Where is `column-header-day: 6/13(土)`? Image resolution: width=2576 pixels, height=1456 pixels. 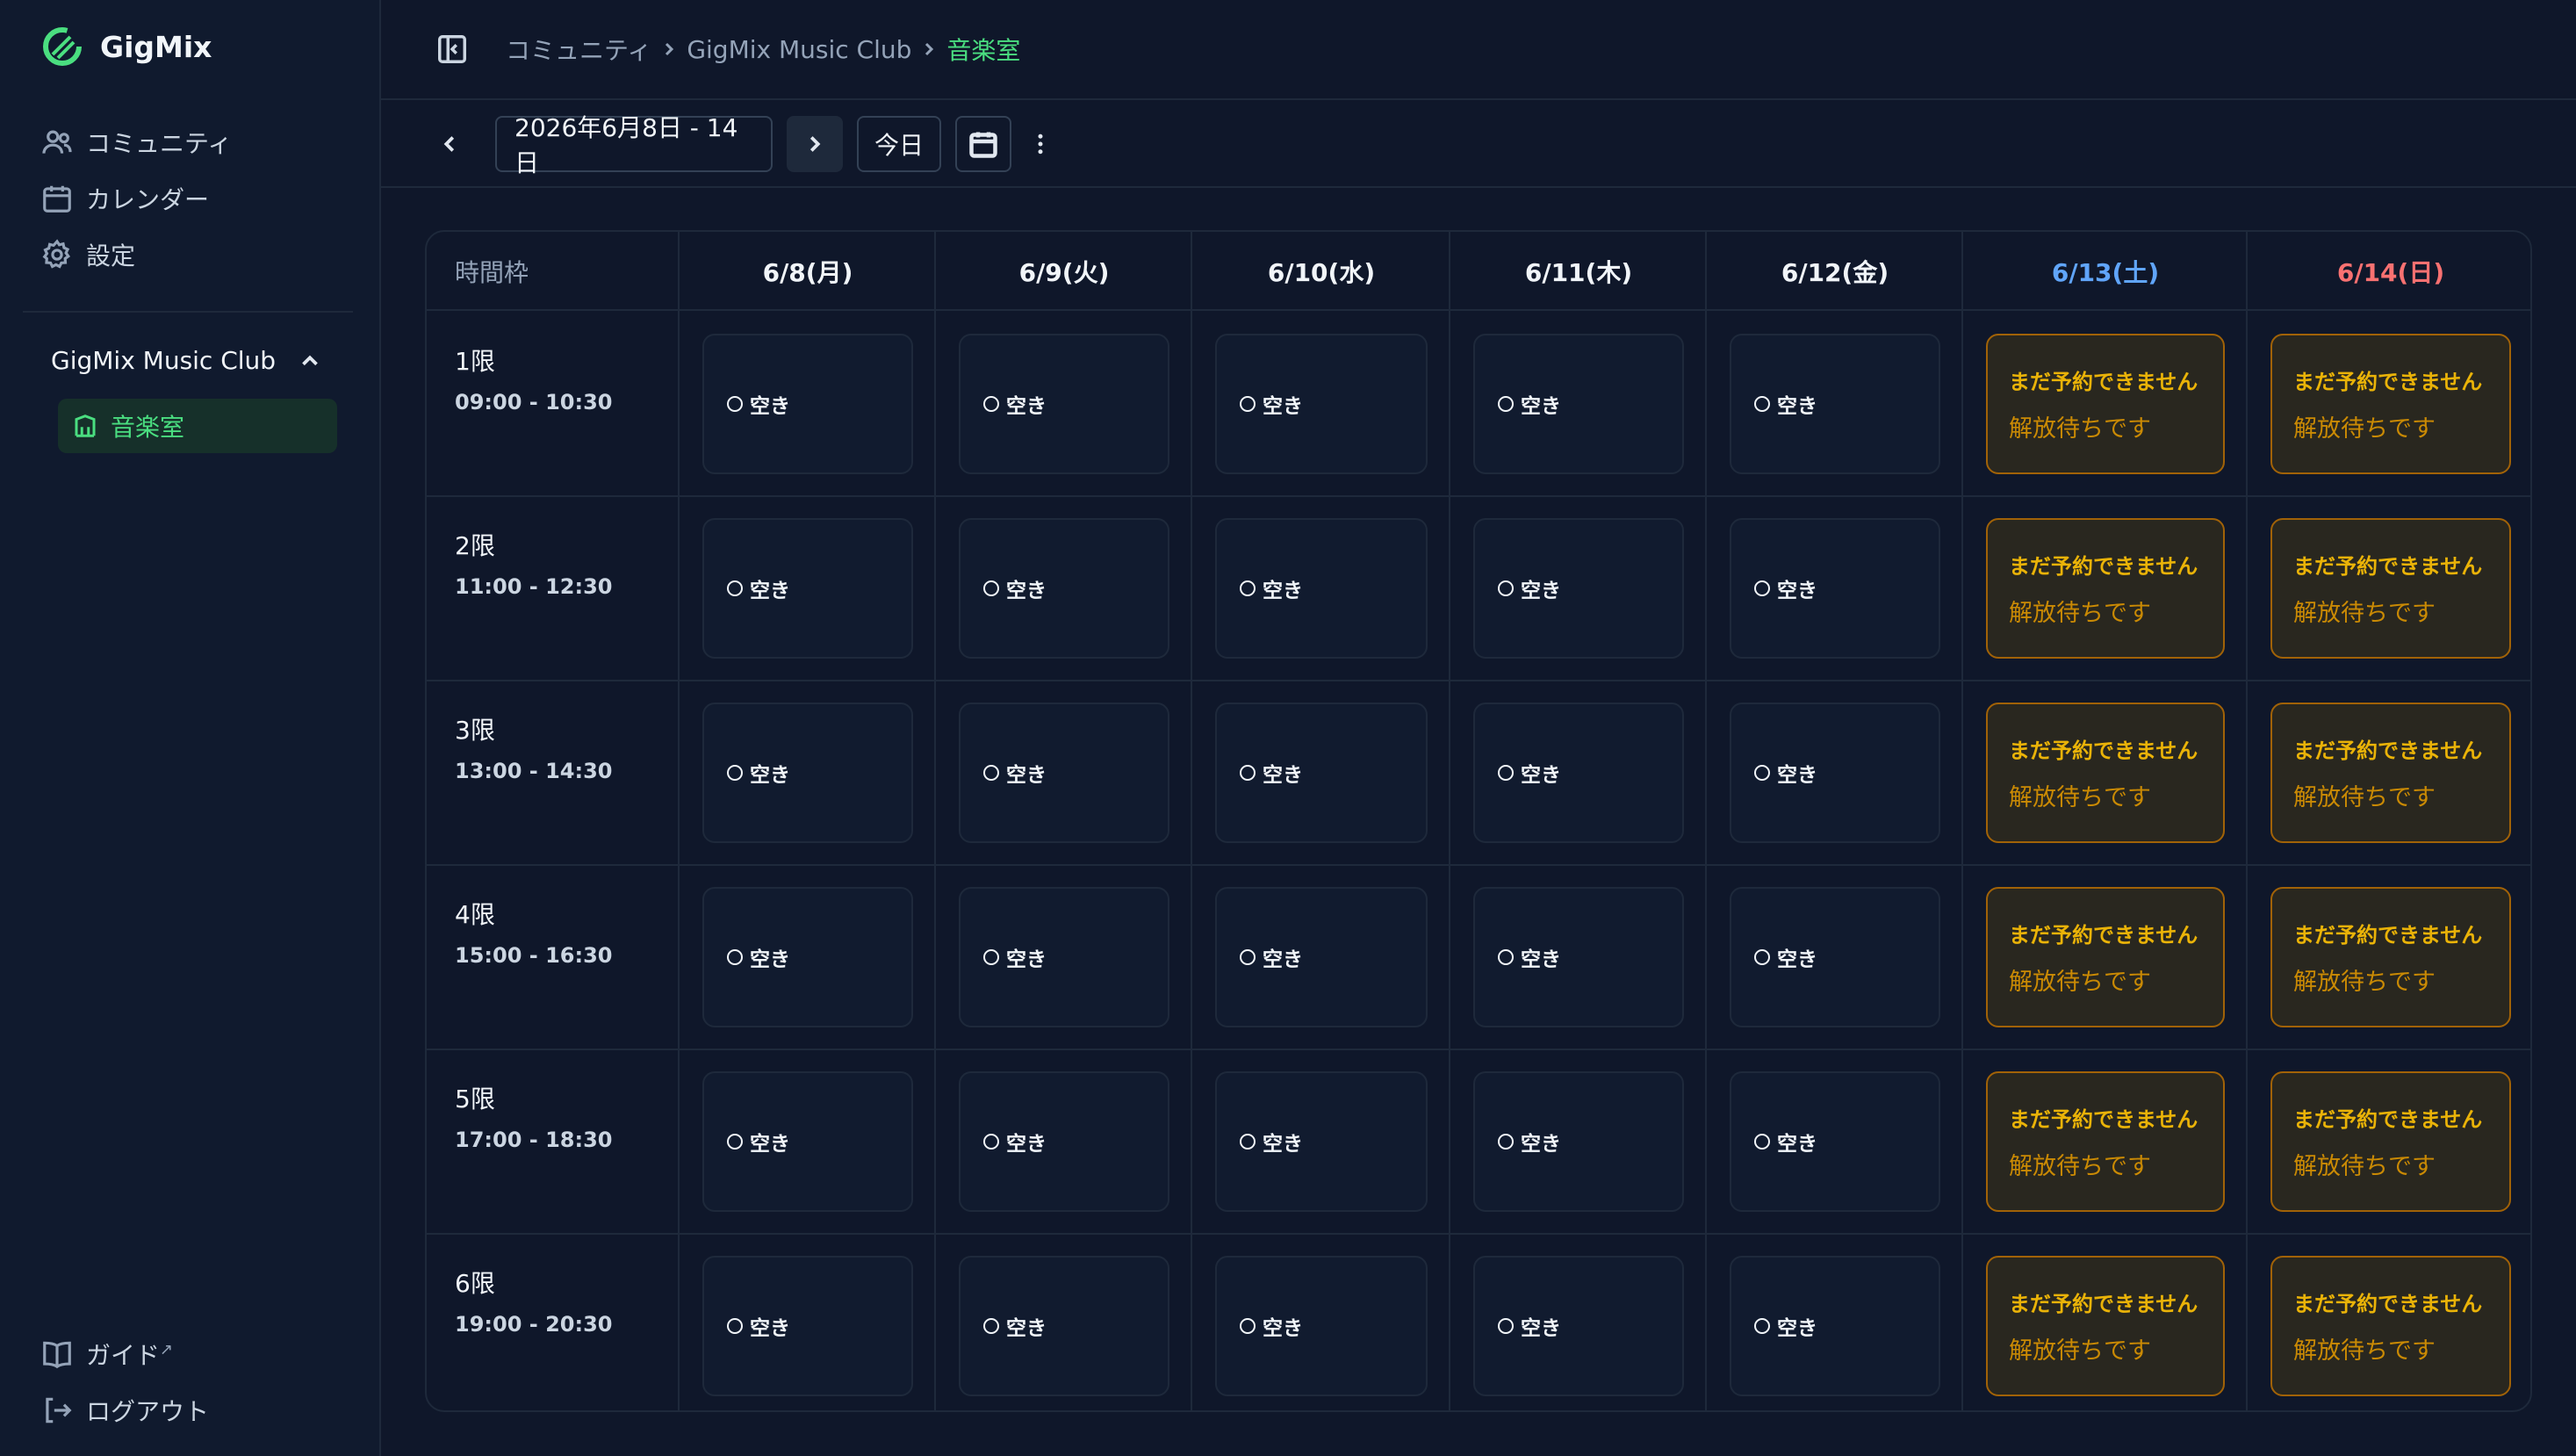 column-header-day: 6/13(土) is located at coordinates (2105, 272).